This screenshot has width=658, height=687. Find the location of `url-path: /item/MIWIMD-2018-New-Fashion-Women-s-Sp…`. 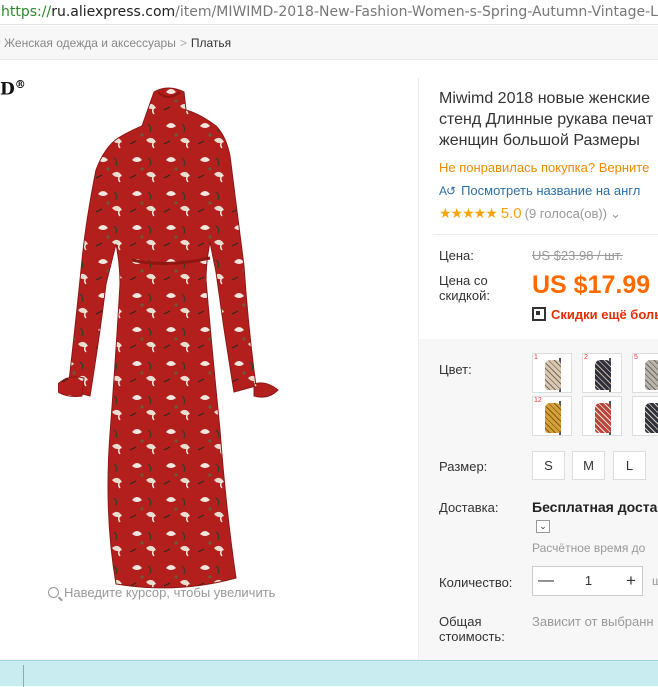

url-path: /item/MIWIMD-2018-New-Fashion-Women-s-Sp… is located at coordinates (416, 12).